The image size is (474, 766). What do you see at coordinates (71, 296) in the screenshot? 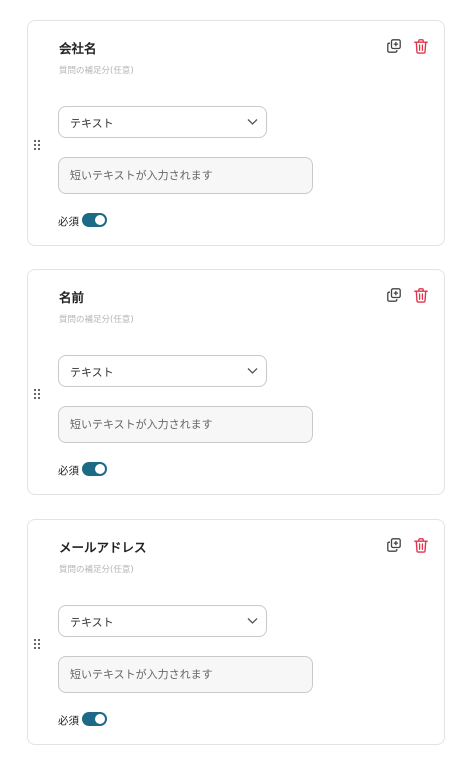
I see `question-title: 名前` at bounding box center [71, 296].